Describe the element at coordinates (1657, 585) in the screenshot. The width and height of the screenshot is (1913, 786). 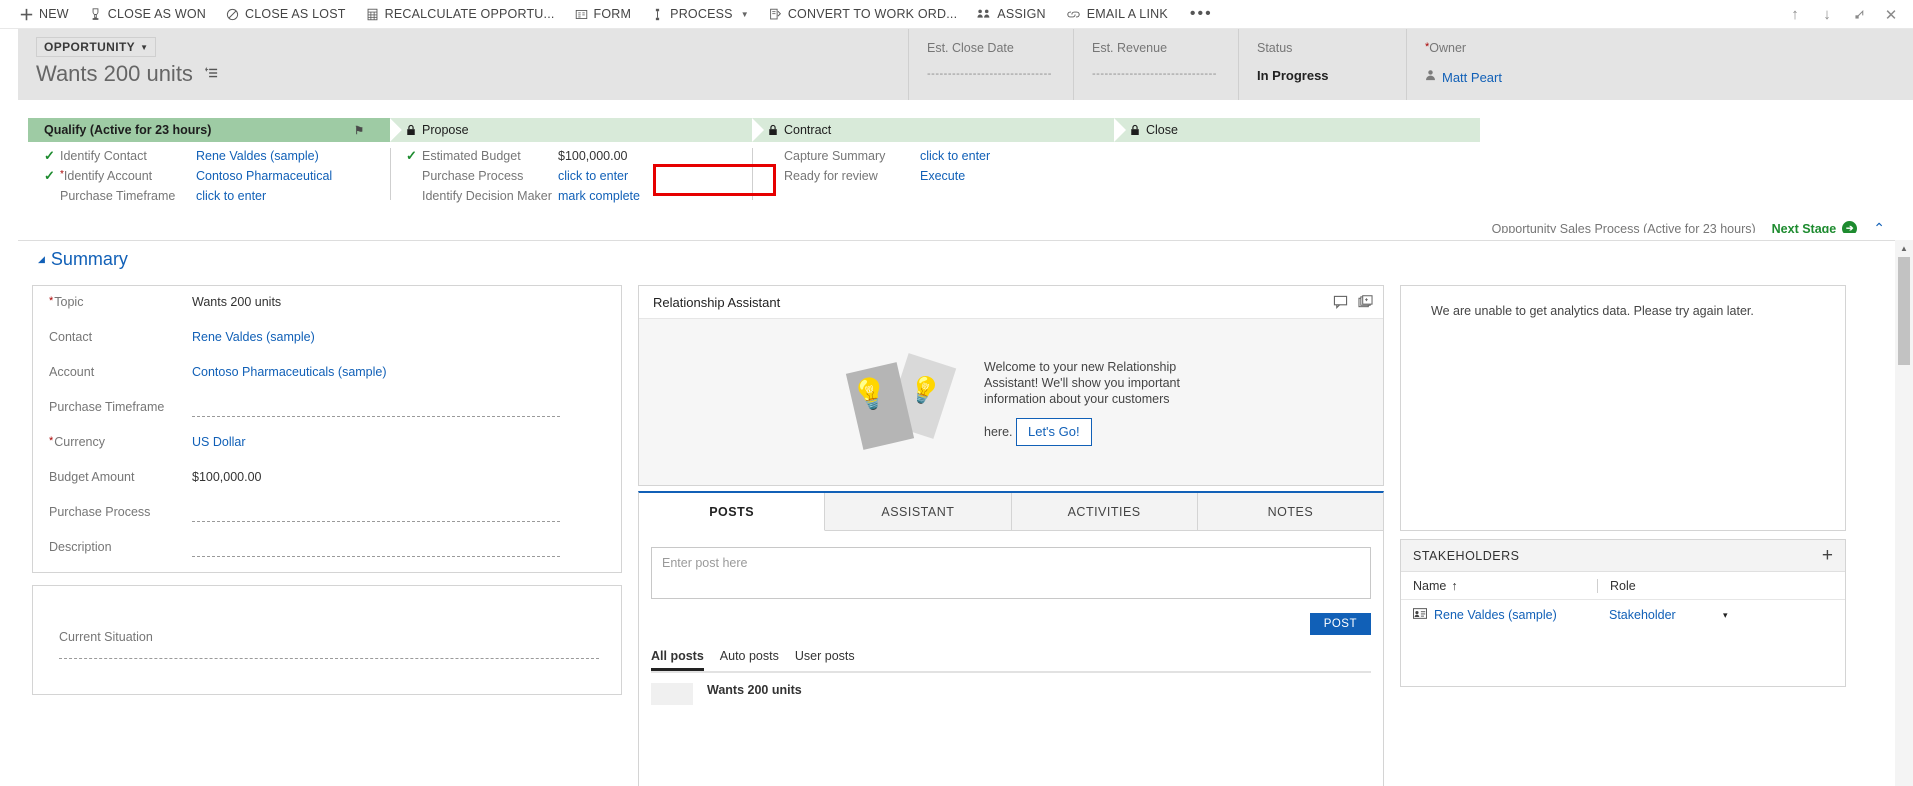
I see `column-header-role: Role` at that location.